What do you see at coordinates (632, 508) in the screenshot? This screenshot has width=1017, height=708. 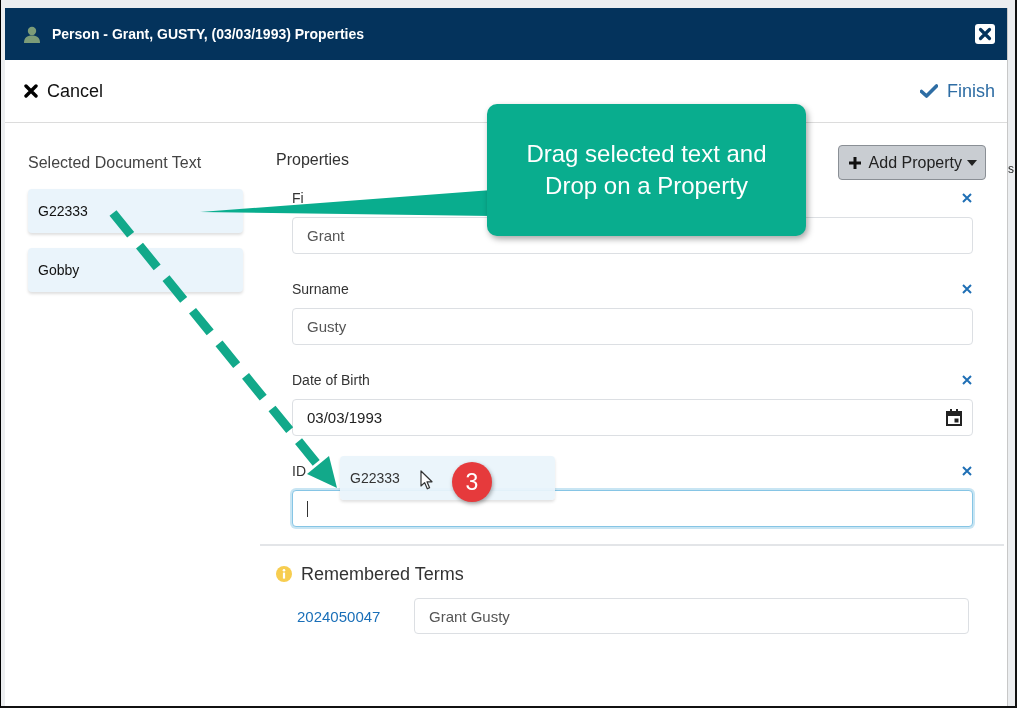 I see `text-field` at bounding box center [632, 508].